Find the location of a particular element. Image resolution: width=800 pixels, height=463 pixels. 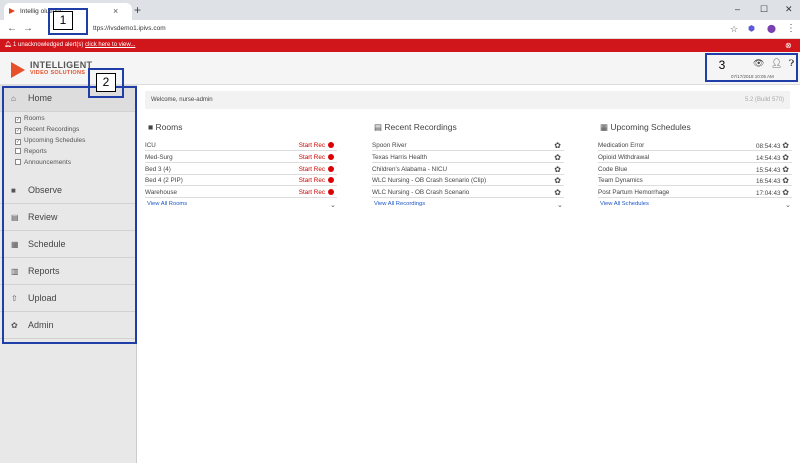

room-row: Med-Surg Start Rec is located at coordinates (241, 158).